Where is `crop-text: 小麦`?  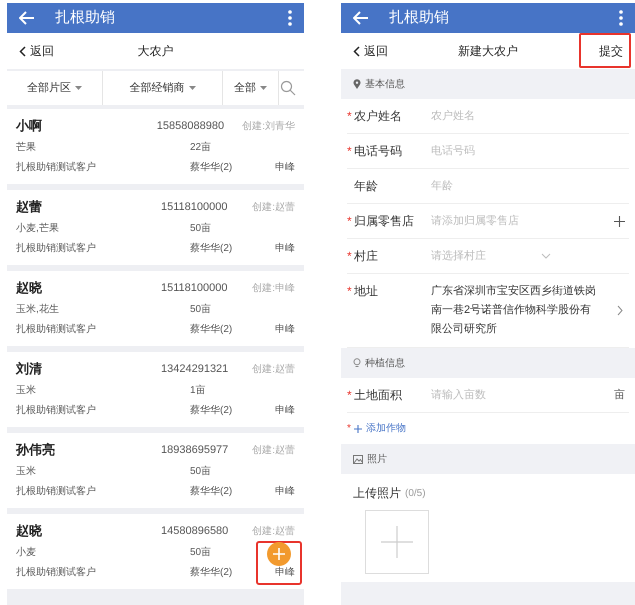
crop-text: 小麦 is located at coordinates (26, 553).